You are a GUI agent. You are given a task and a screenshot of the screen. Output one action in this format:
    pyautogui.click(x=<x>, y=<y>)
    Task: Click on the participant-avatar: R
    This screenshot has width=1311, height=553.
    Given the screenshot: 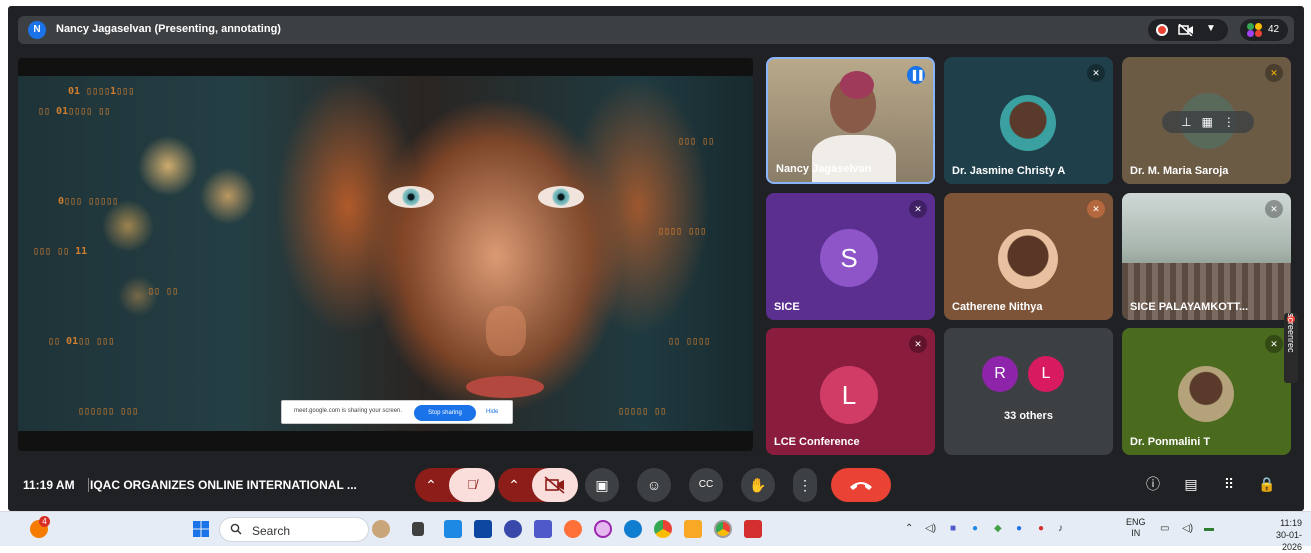 What is the action you would take?
    pyautogui.click(x=1000, y=374)
    